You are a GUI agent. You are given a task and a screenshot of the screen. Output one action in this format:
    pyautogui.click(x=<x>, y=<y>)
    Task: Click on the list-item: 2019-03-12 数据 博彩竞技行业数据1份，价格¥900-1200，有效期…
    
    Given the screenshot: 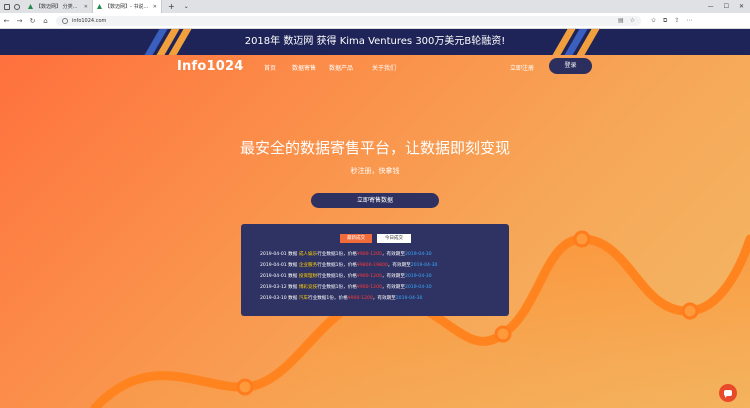 What is the action you would take?
    pyautogui.click(x=346, y=287)
    